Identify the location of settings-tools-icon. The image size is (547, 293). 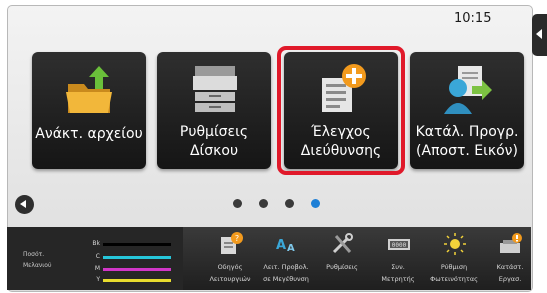
(343, 244).